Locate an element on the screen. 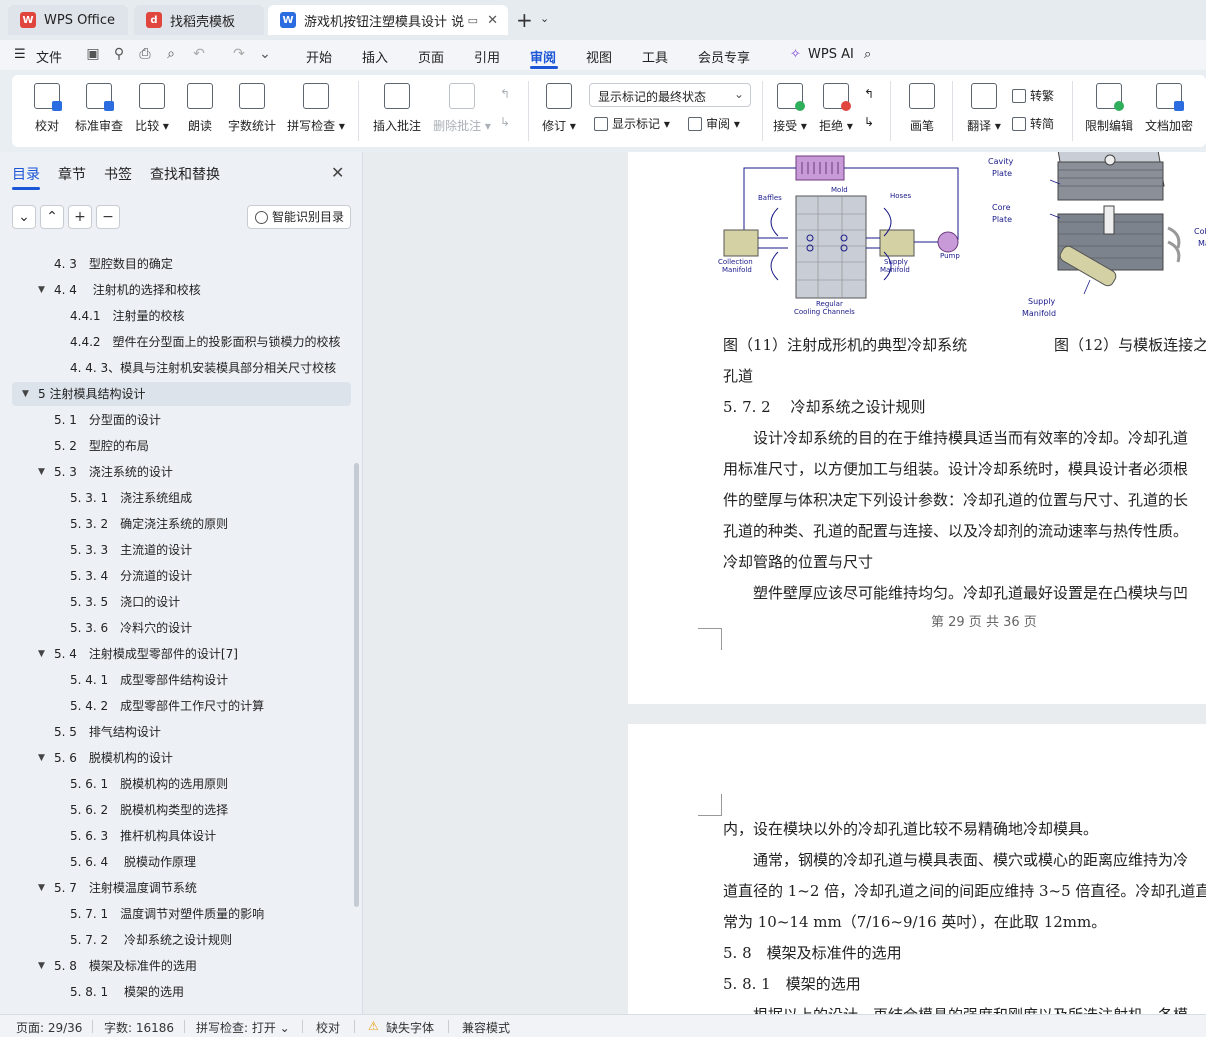 The height and width of the screenshot is (1037, 1206). menu-insert: 插入 is located at coordinates (375, 56).